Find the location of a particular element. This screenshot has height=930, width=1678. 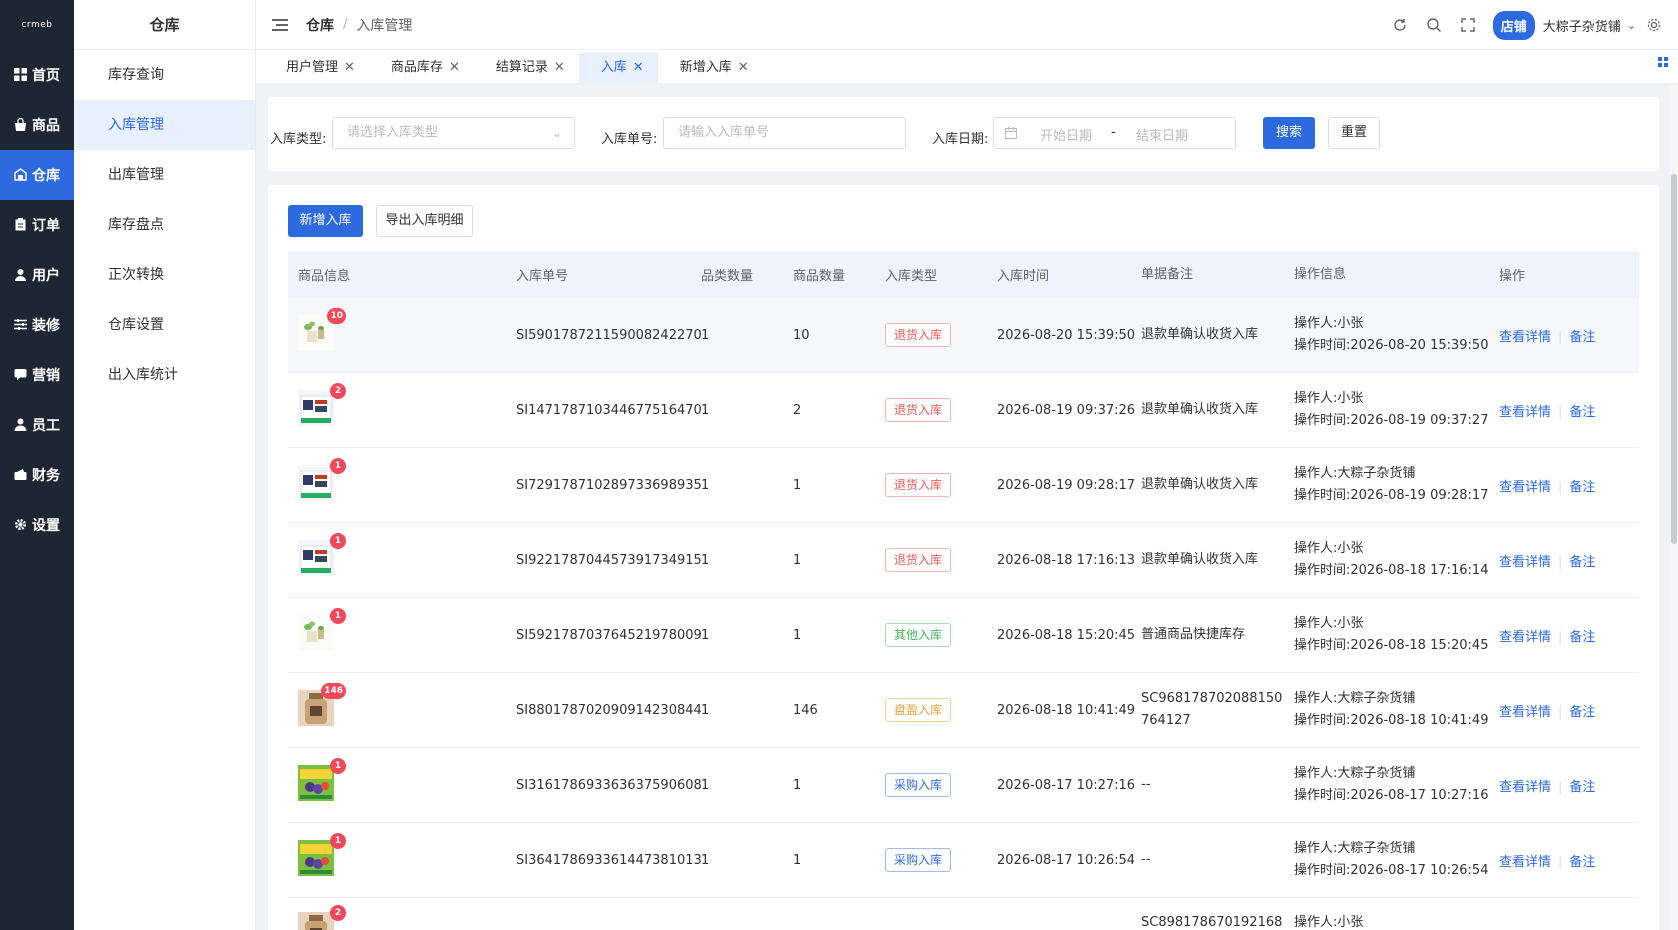

rail-item-label: 订单 is located at coordinates (46, 226).